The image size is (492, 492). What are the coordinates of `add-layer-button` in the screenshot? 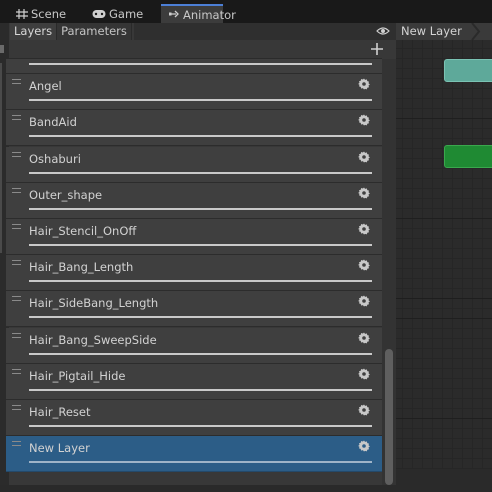 It's located at (377, 50).